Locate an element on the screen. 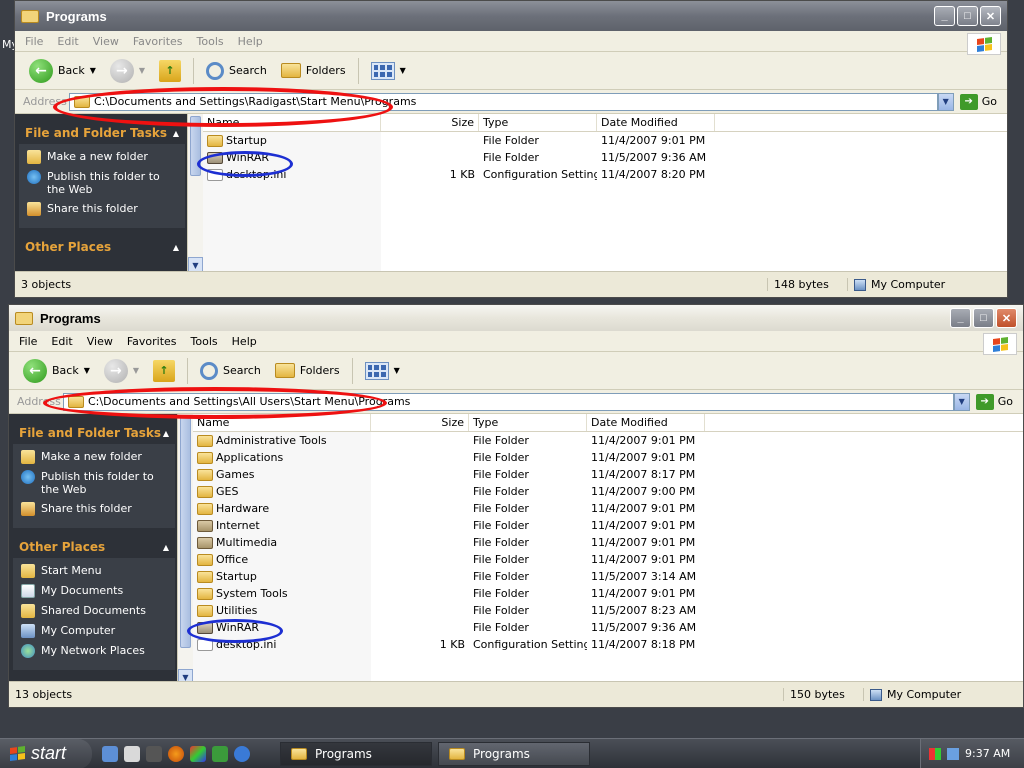  list-item: Hardware File Folder 11/4/2007 9:01 PM is located at coordinates (608, 508).